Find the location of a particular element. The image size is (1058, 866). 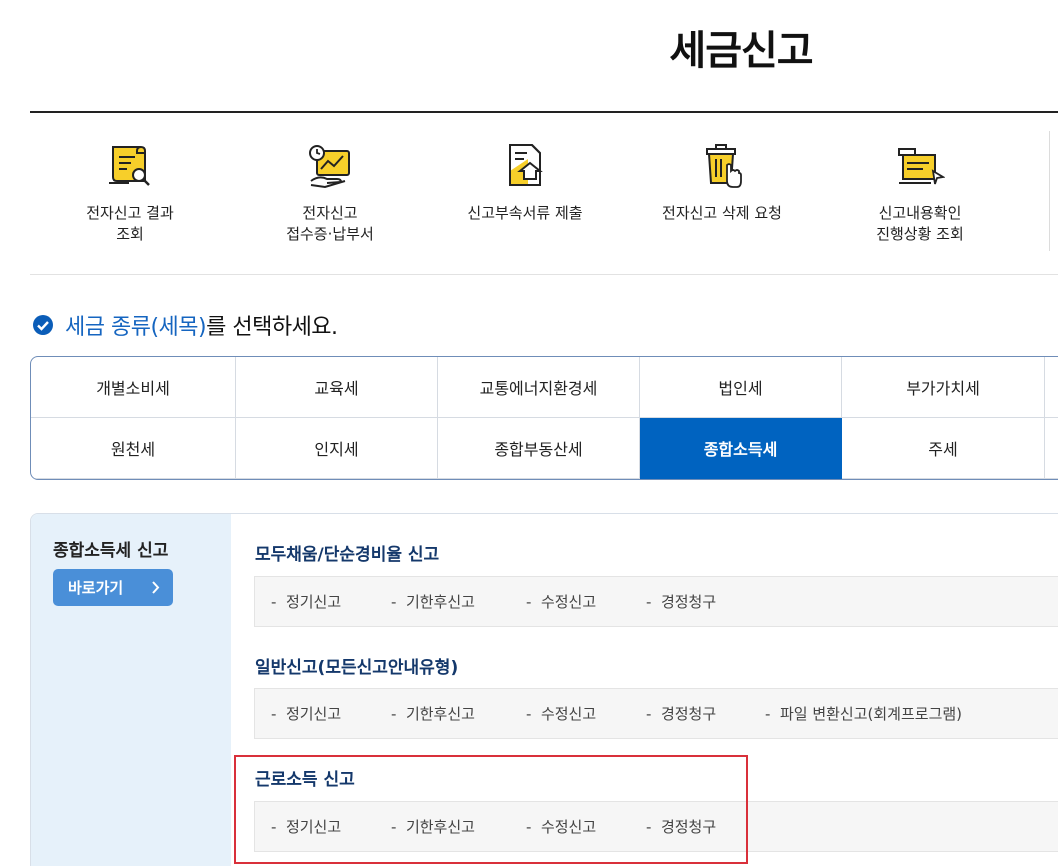

side-title: 종합소득세 신고 is located at coordinates (111, 551).